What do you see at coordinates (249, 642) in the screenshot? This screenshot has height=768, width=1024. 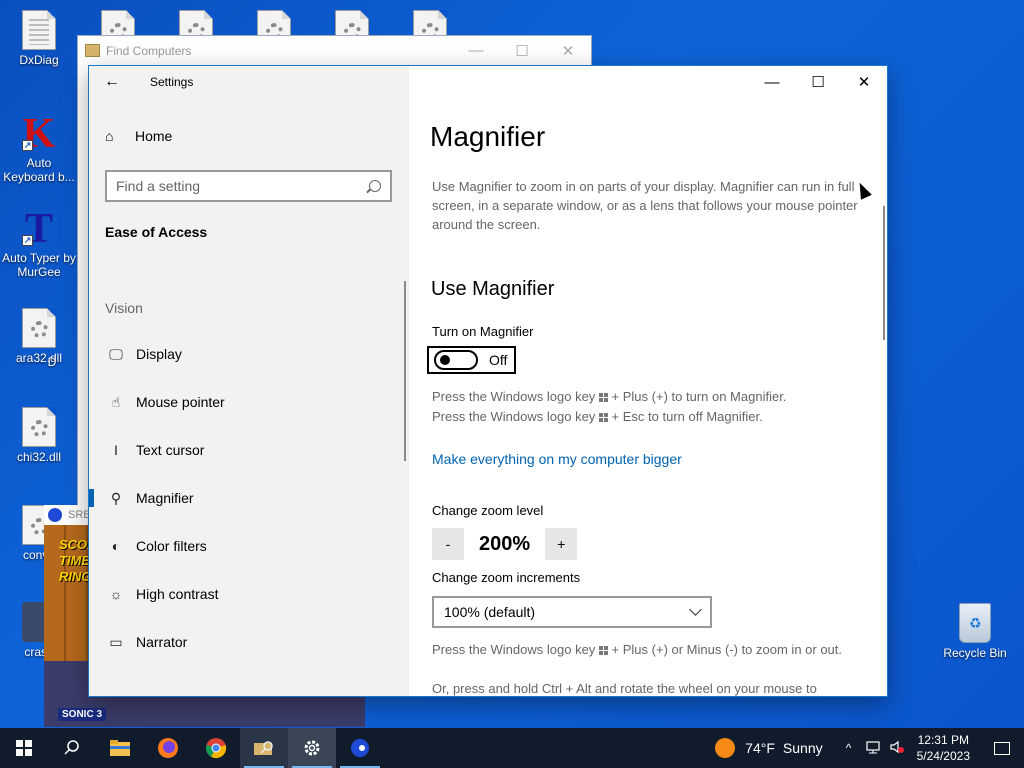 I see `sidebar-item-narrator: ▭ Narrator` at bounding box center [249, 642].